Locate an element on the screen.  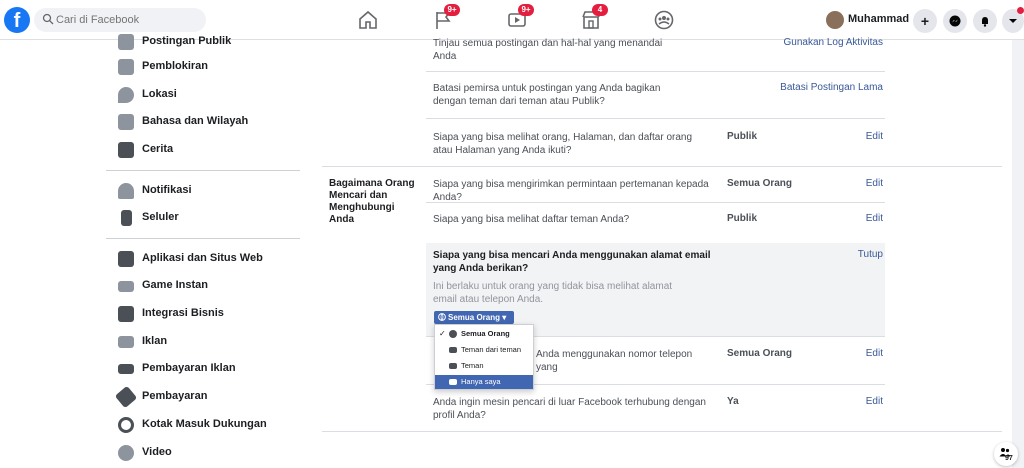
setting-question: Anda menggunakan nomor telepon yang is located at coordinates (614, 361).